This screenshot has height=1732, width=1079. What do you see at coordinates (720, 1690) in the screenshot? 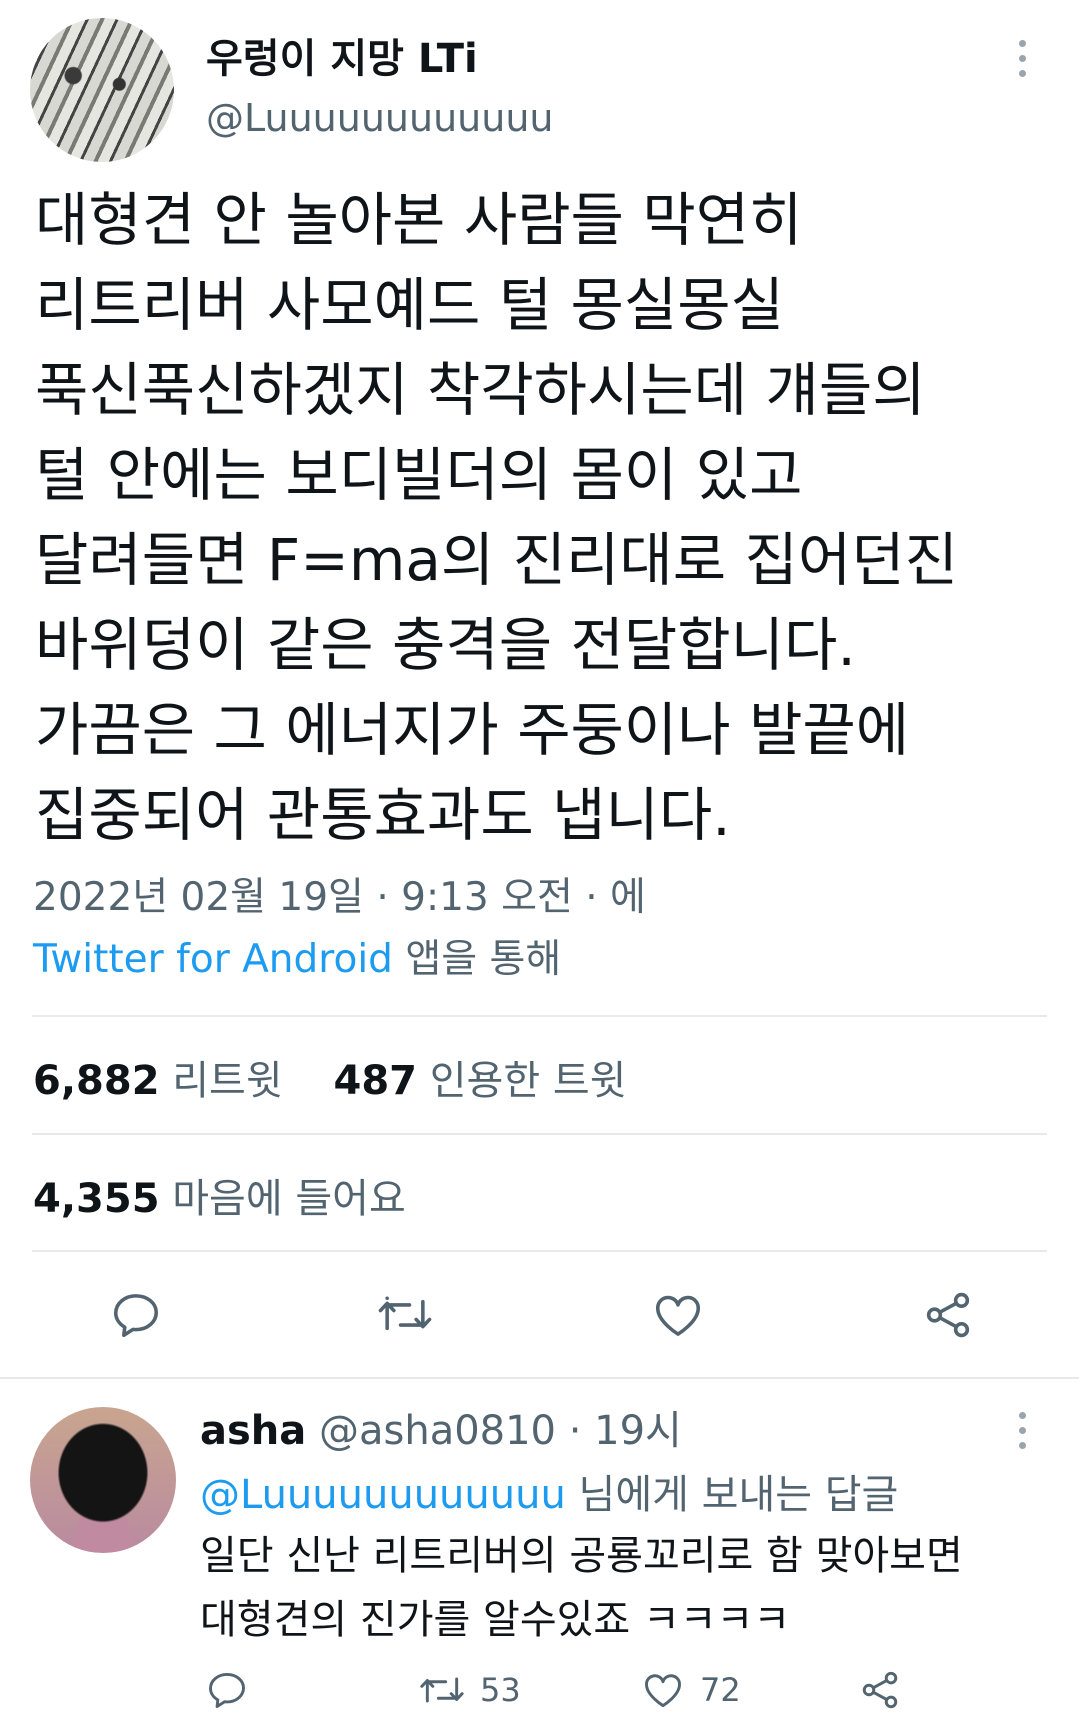
I see `reply-like-count: 72` at bounding box center [720, 1690].